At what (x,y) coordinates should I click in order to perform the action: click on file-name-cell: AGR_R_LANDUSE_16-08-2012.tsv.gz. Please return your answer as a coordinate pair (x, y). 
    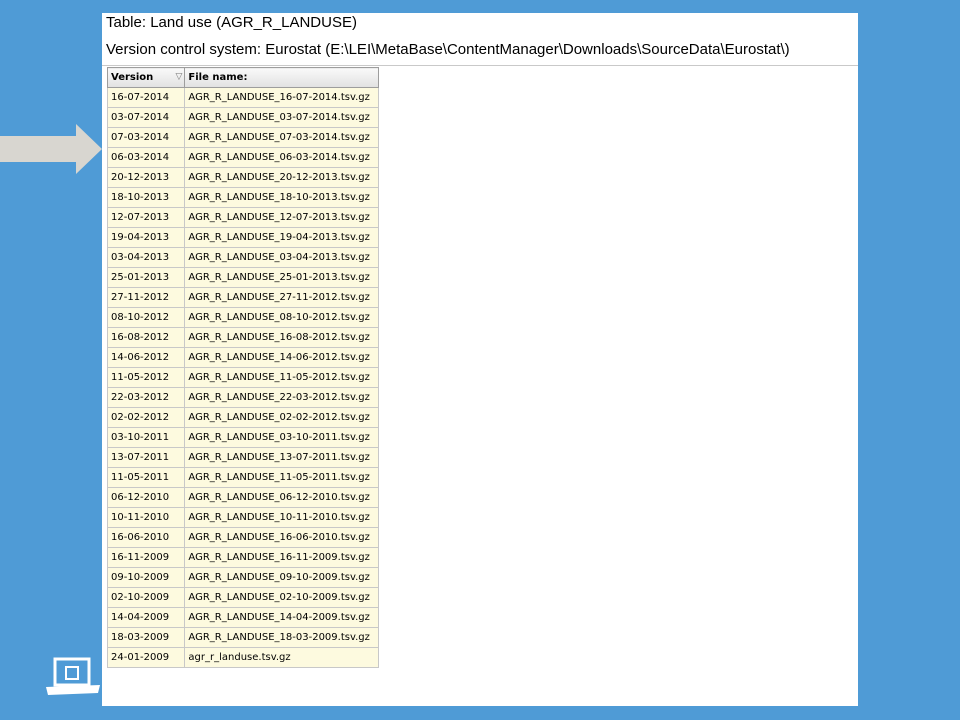
    Looking at the image, I should click on (281, 337).